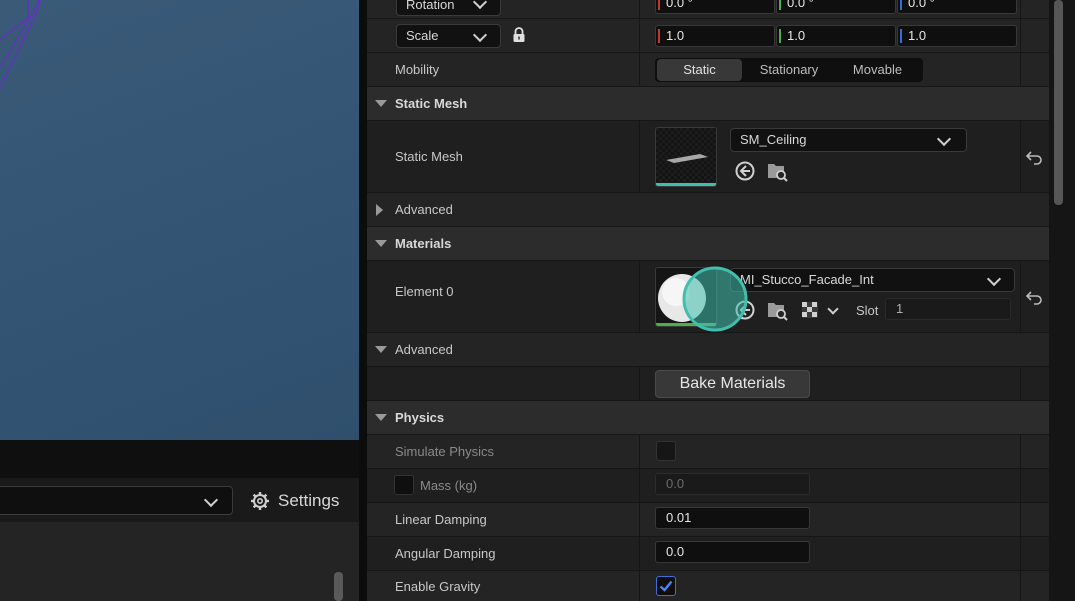  I want to click on rotation-row: Rotation 0.0 ° 0.0 ° 0.0 °, so click(708, 9).